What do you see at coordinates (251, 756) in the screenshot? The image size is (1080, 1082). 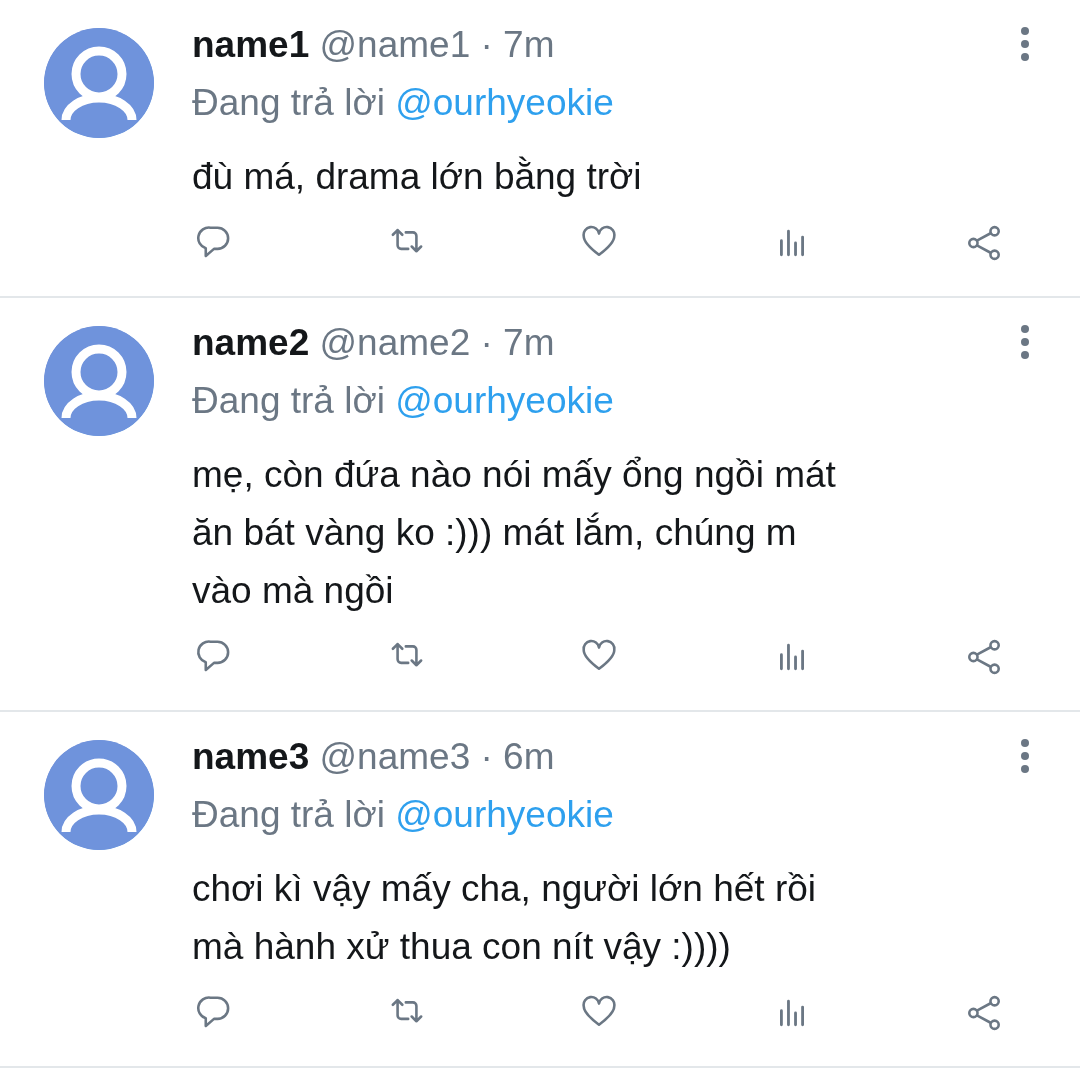 I see `user-name: name3` at bounding box center [251, 756].